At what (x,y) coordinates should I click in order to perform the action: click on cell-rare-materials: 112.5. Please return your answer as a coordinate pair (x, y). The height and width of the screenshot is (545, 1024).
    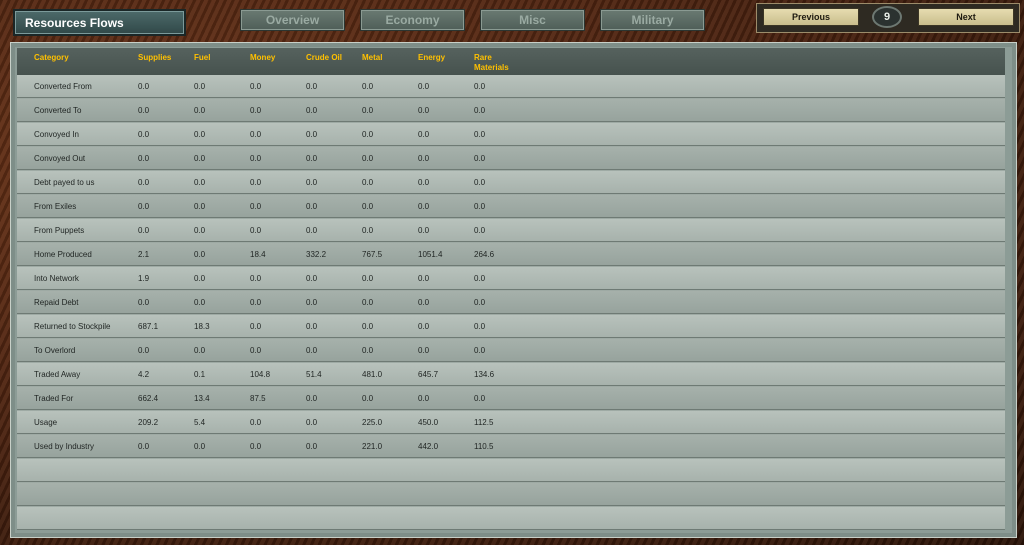
    Looking at the image, I should click on (484, 422).